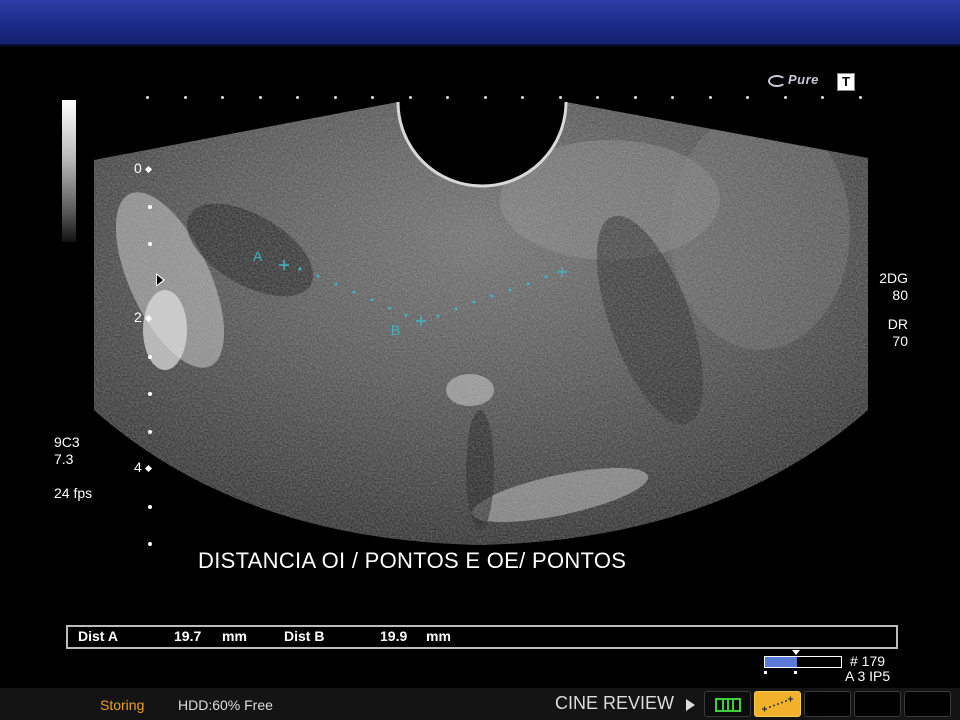 The height and width of the screenshot is (720, 960). I want to click on grayscale-bar, so click(69, 171).